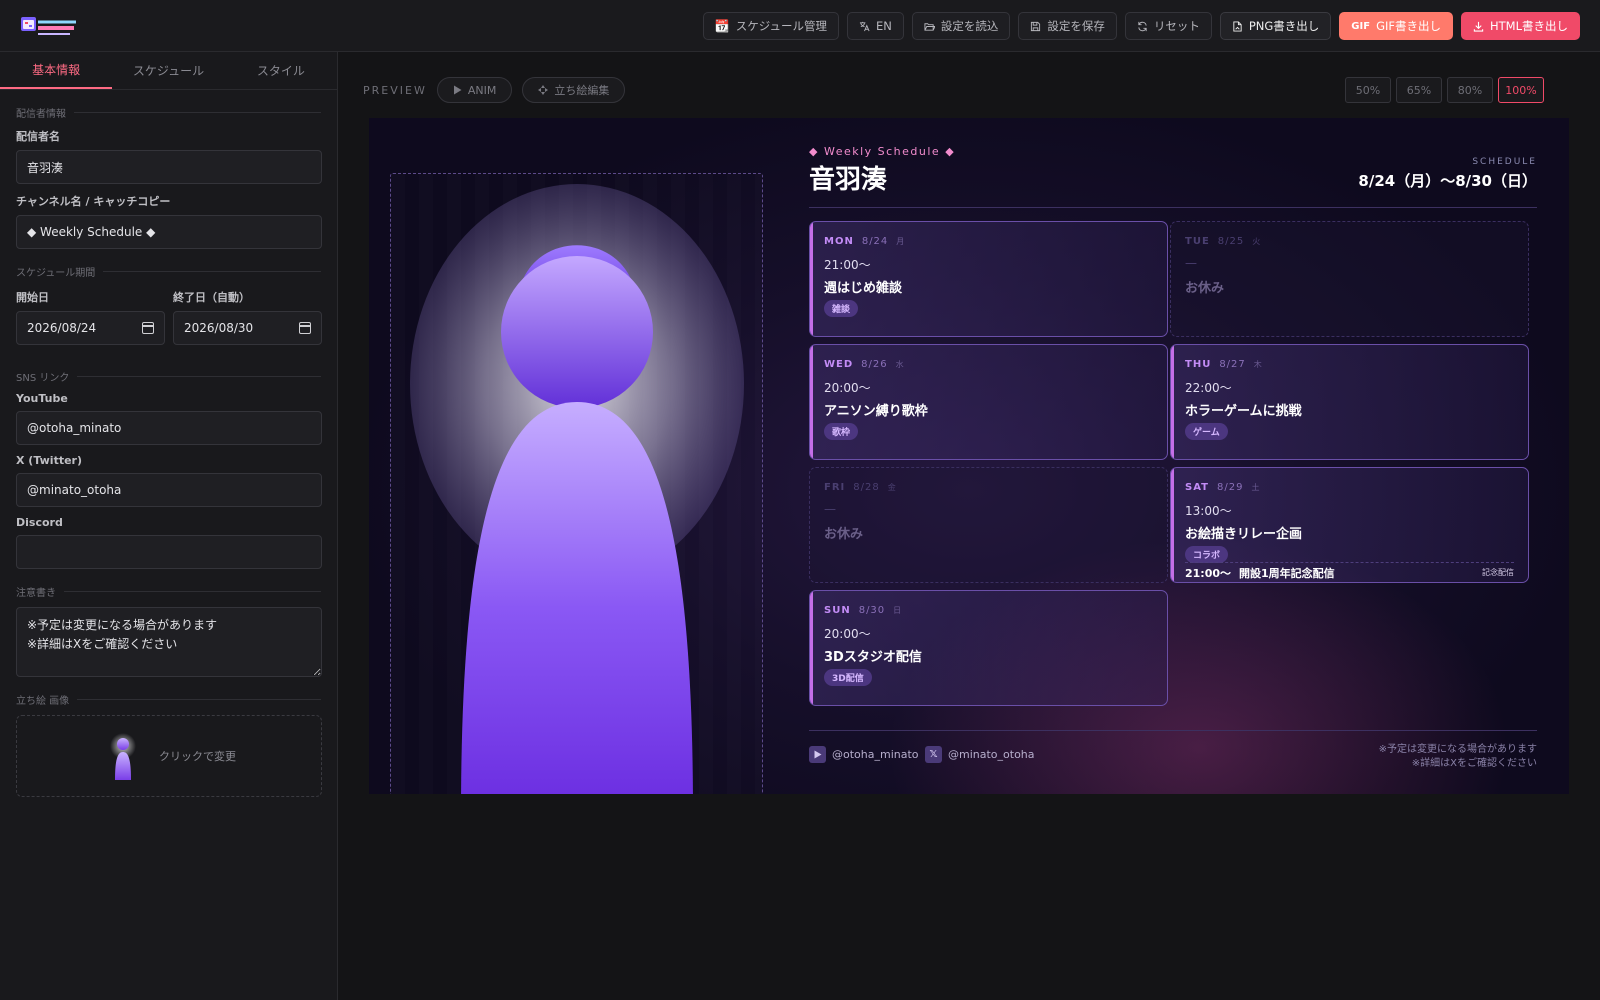 This screenshot has height=1000, width=1600. I want to click on streamer-name-label: 配信者名, so click(38, 136).